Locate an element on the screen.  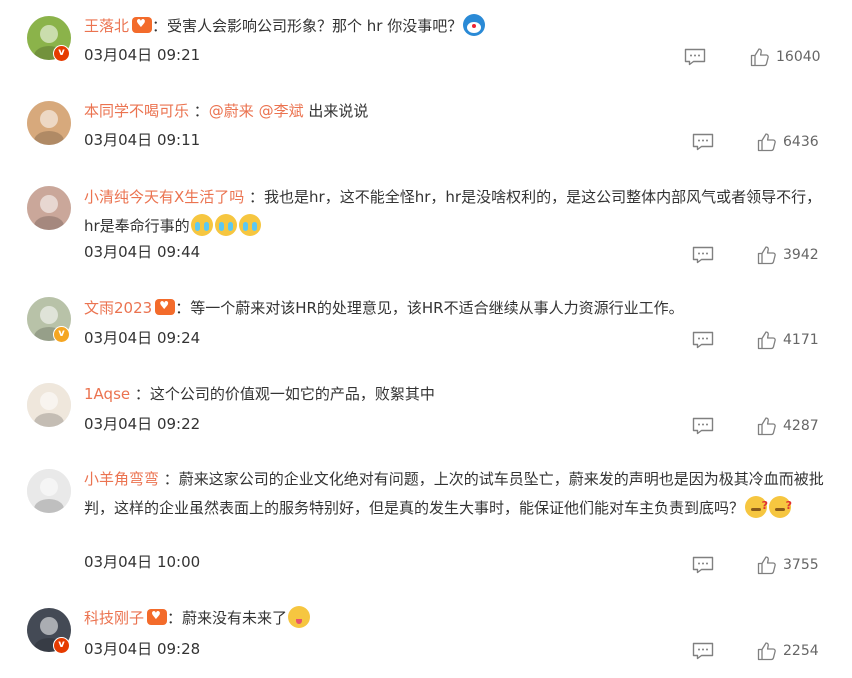
comment-body: ：蔚来没有未来了 is located at coordinates (227, 618).